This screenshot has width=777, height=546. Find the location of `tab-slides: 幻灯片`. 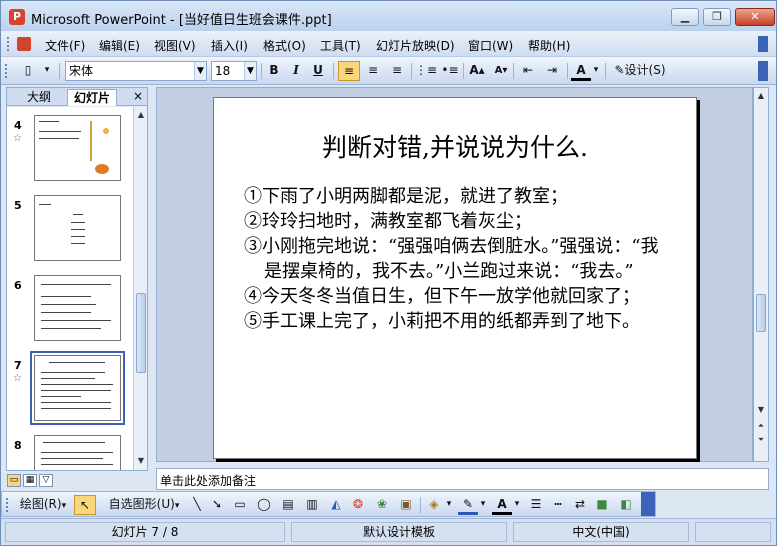

tab-slides: 幻灯片 is located at coordinates (92, 97).